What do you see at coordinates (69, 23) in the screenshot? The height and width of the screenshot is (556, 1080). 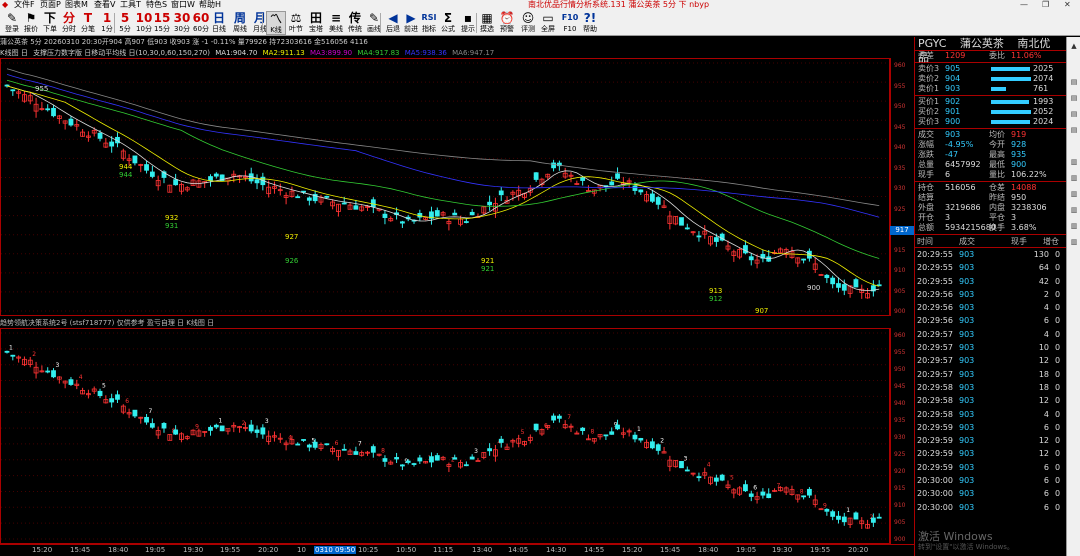 I see `toolbar-button-分时: 分分时` at bounding box center [69, 23].